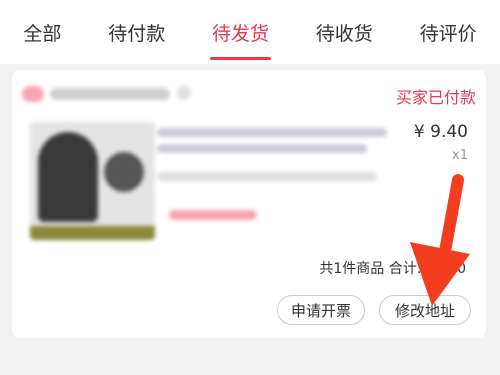 The height and width of the screenshot is (375, 500). I want to click on product-tag-blurred, so click(213, 215).